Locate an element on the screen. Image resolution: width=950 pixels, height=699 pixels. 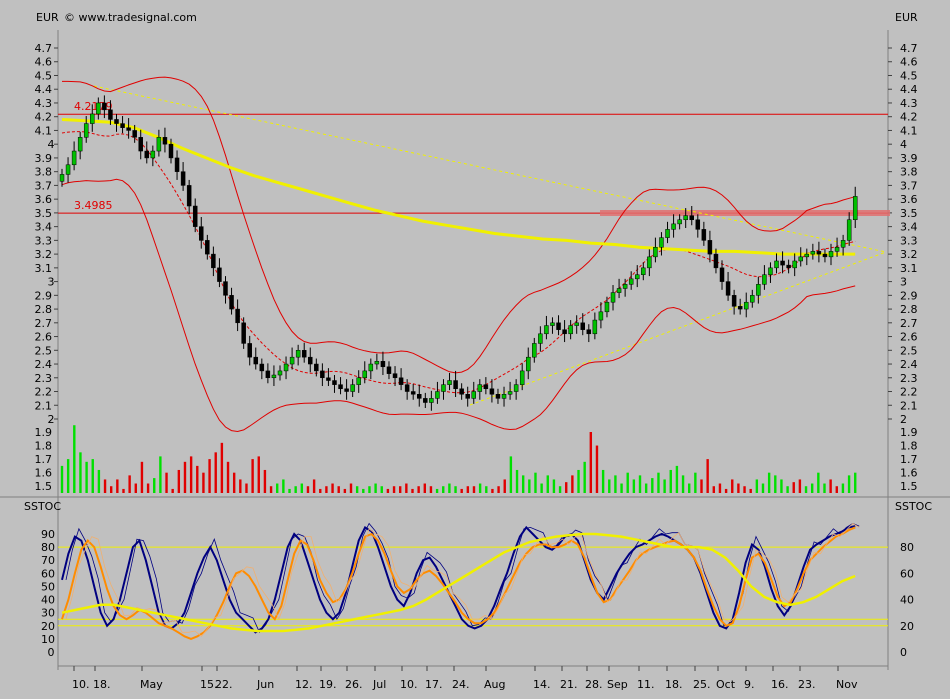
price-tick-left: 3.2 is located at coordinates (44, 254).